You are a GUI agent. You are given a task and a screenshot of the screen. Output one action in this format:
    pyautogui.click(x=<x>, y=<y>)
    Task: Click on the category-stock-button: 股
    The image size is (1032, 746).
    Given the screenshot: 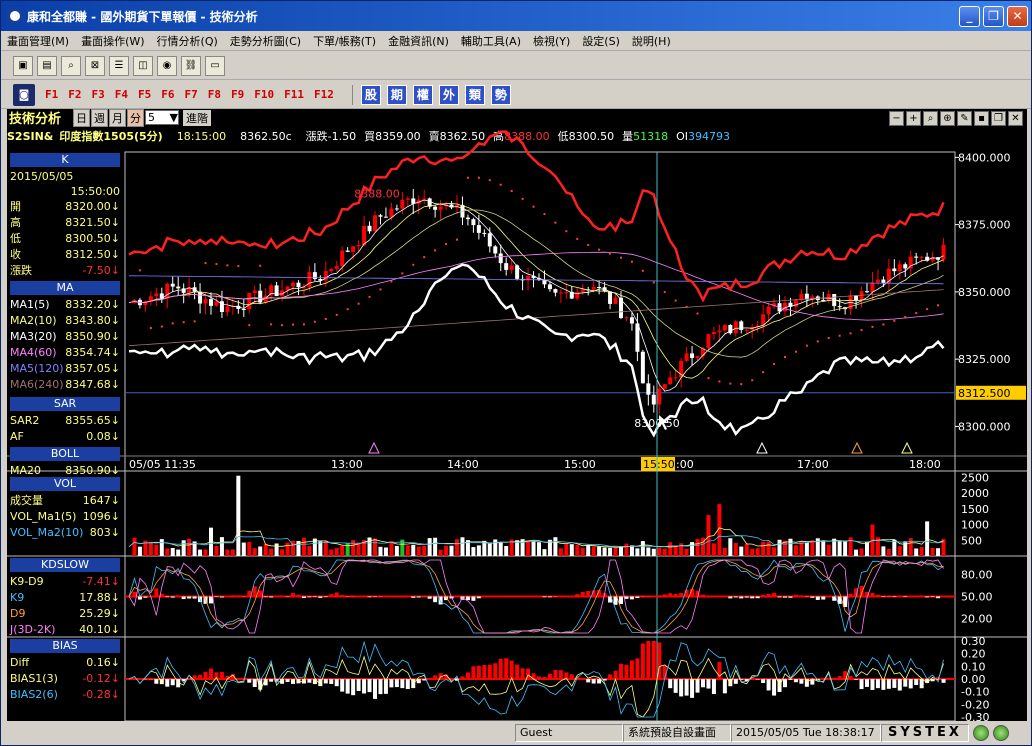 What is the action you would take?
    pyautogui.click(x=370, y=94)
    